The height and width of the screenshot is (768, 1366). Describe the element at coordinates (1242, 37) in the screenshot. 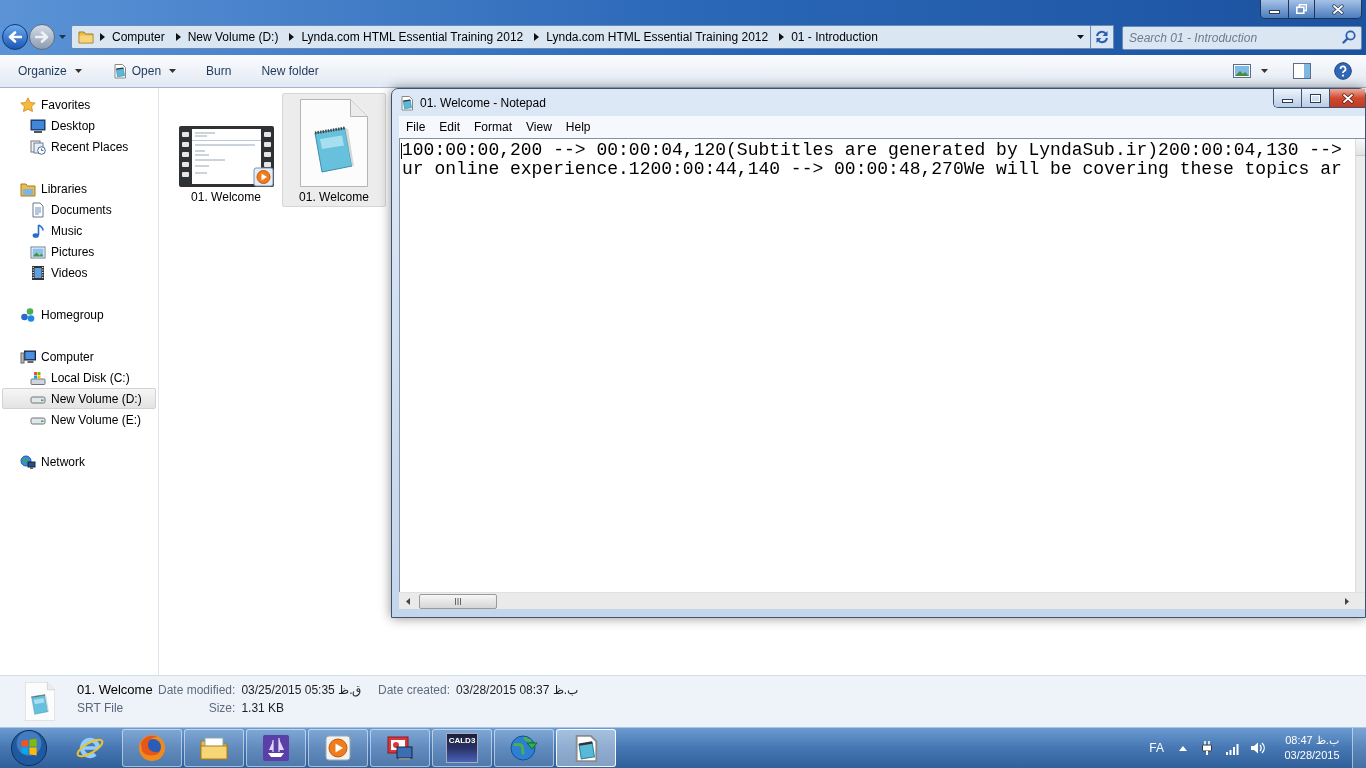

I see `search-field: Search 01 - Introduction` at that location.